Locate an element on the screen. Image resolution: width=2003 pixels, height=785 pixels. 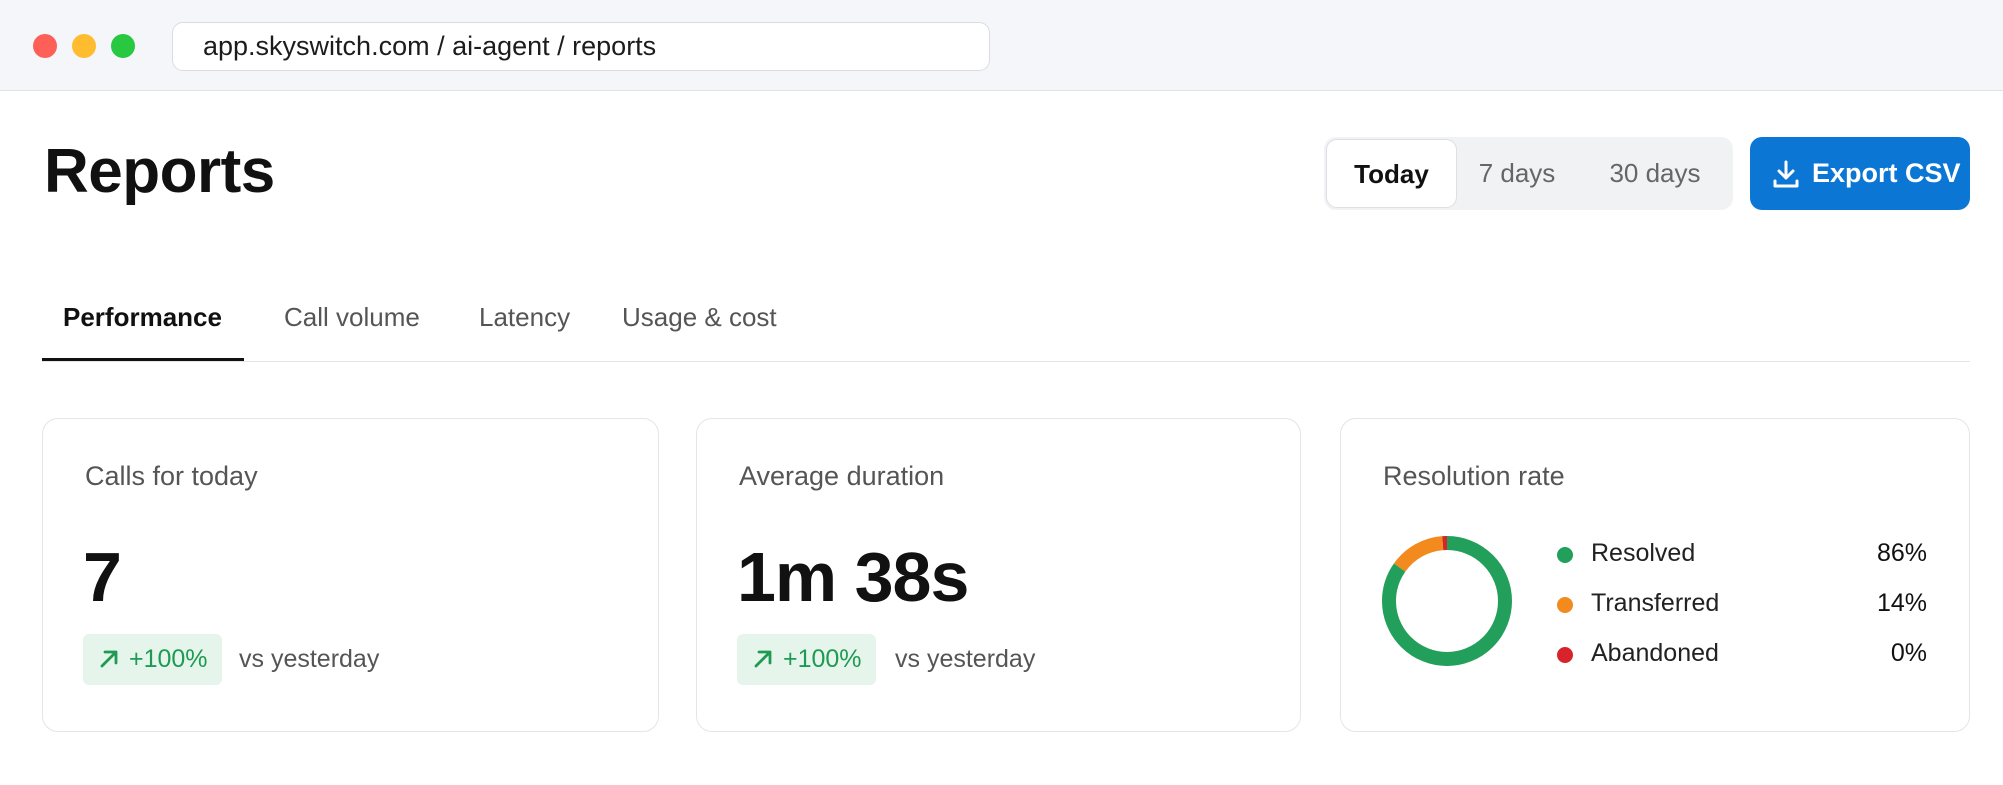
duration-value: 1m 38s is located at coordinates (853, 577).